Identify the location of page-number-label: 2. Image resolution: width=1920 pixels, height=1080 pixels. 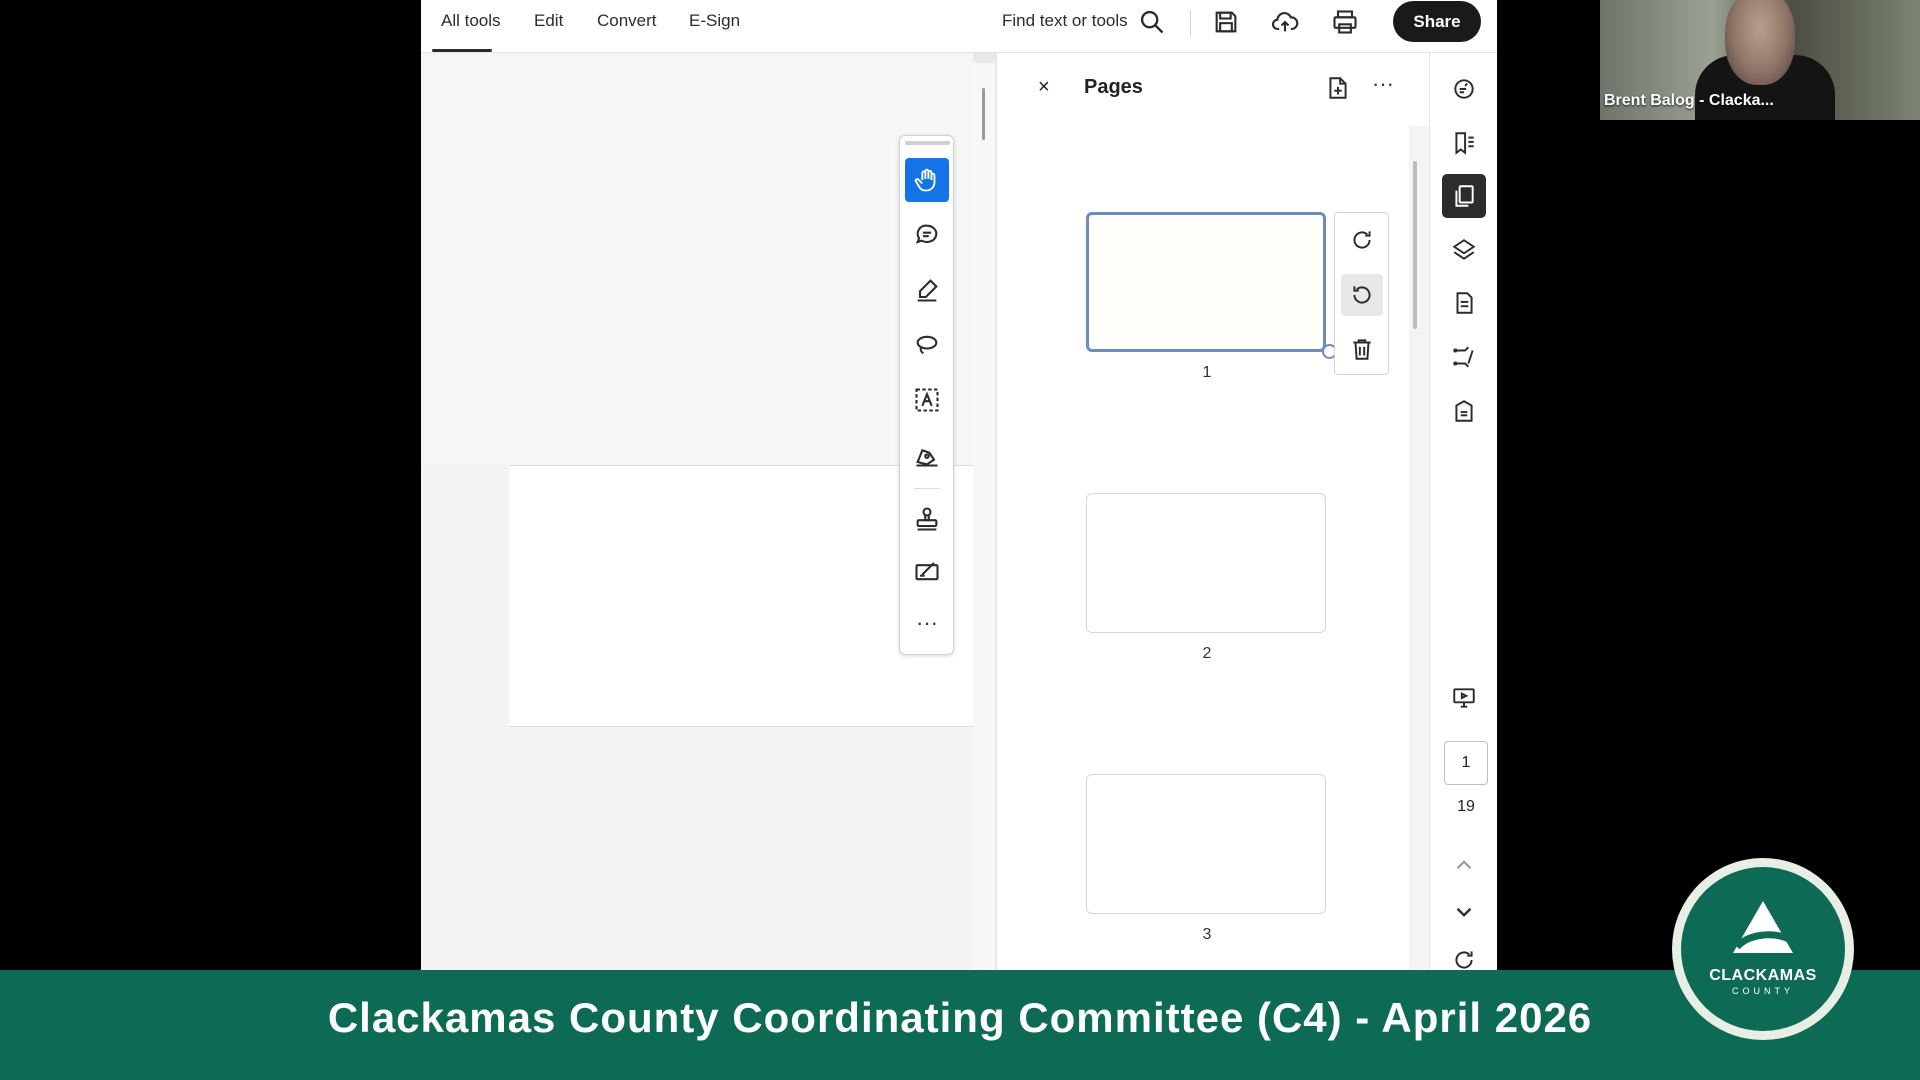
(1207, 653).